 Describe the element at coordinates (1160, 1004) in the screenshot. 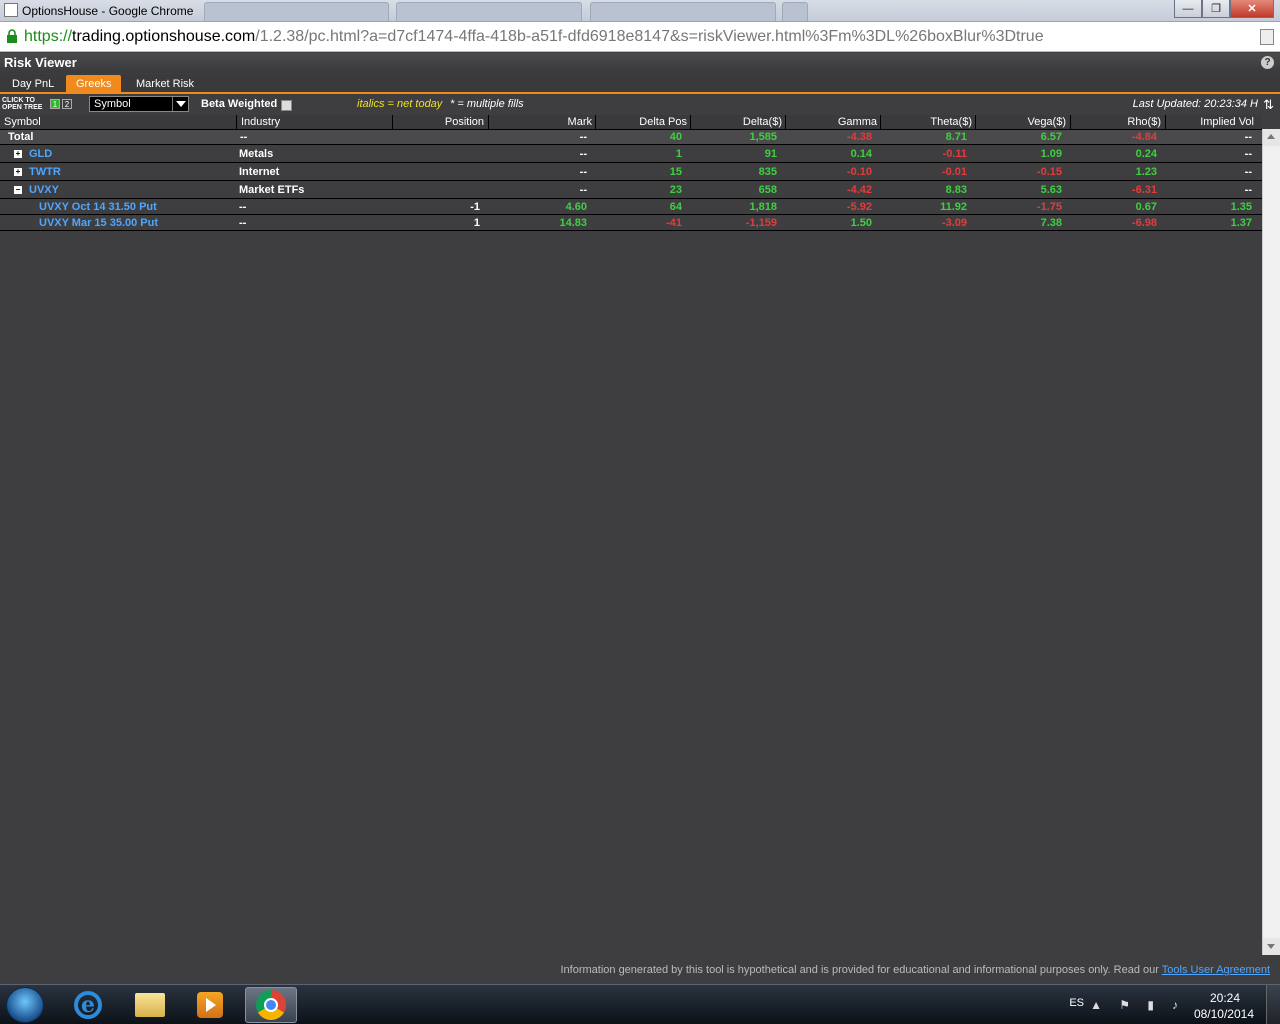

I see `system-tray: ES ▲ ⚑ ▮ ♪ 20:24 08/10/2014` at that location.